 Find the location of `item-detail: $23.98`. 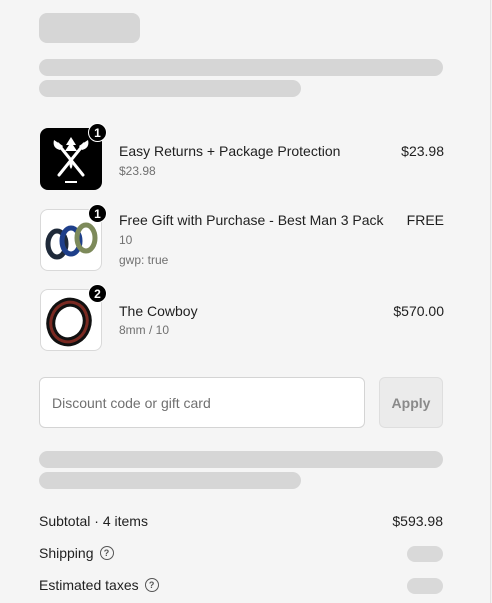

item-detail: $23.98 is located at coordinates (137, 171).